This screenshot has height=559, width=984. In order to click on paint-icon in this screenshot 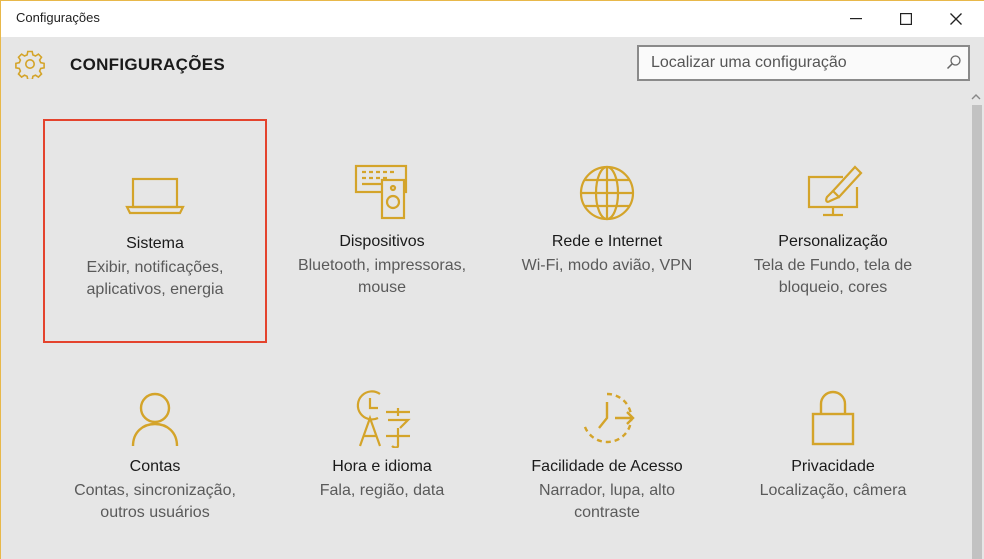, I will do `click(833, 193)`.